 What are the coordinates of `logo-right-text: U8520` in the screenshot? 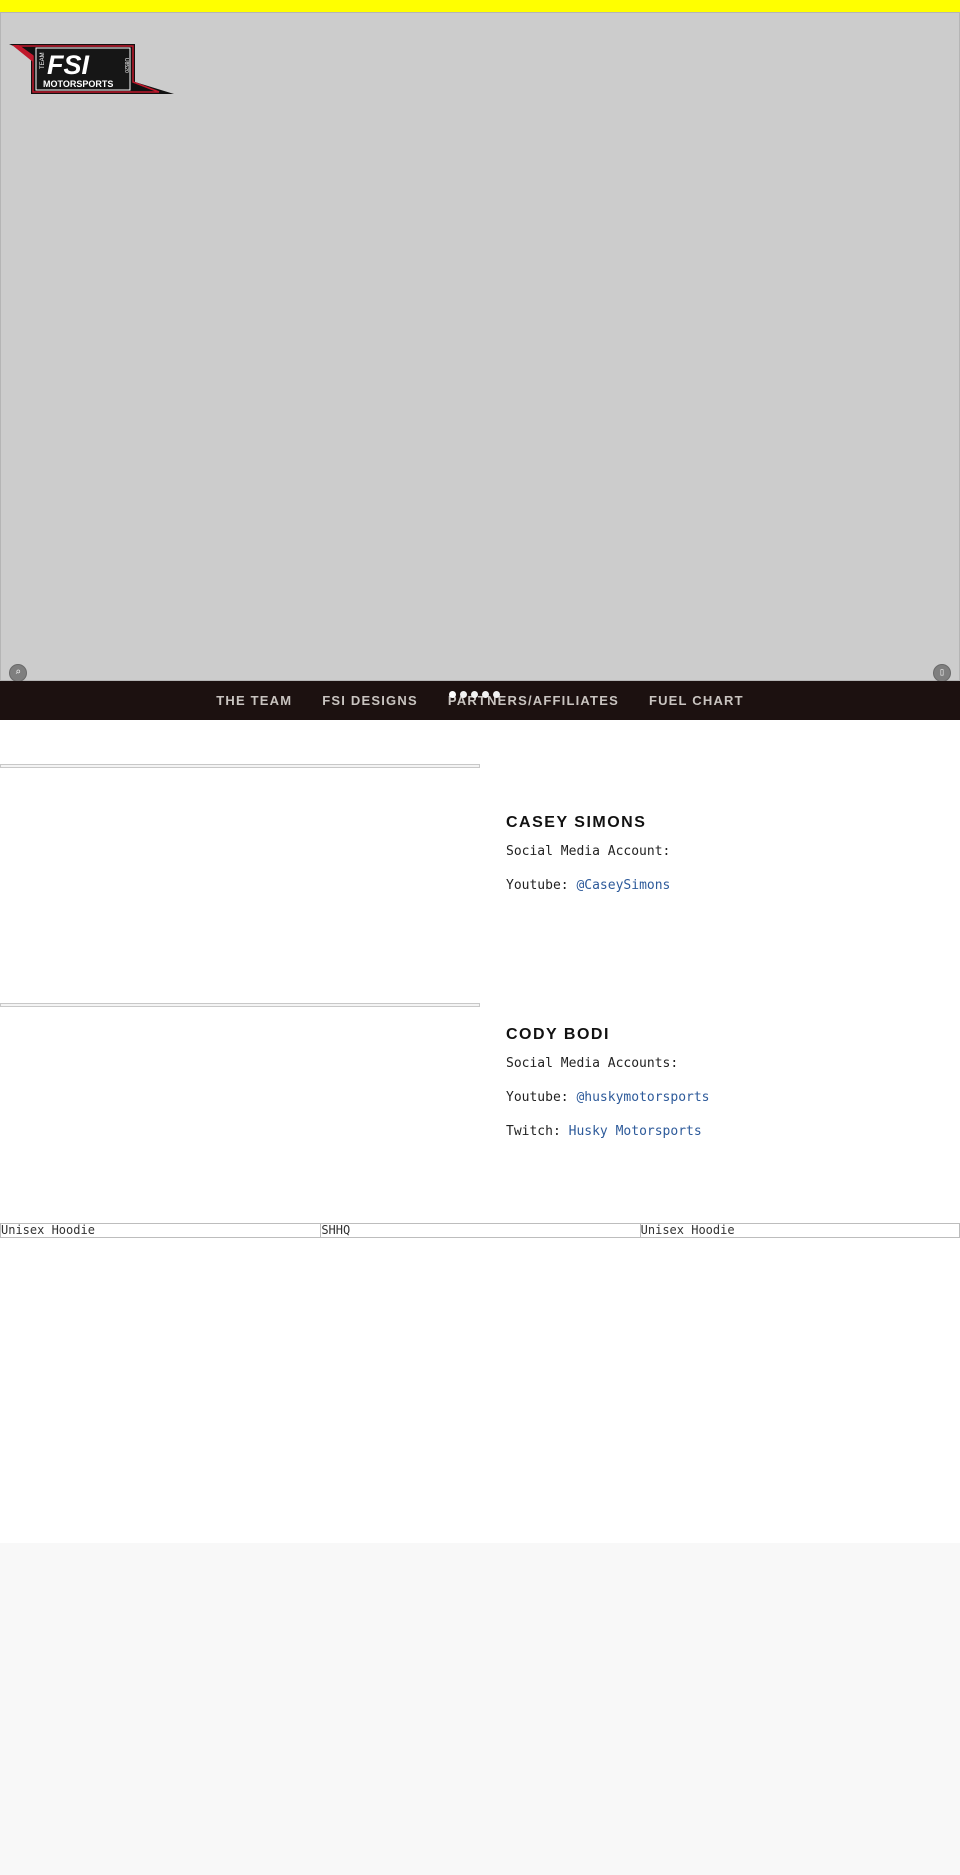 It's located at (126, 65).